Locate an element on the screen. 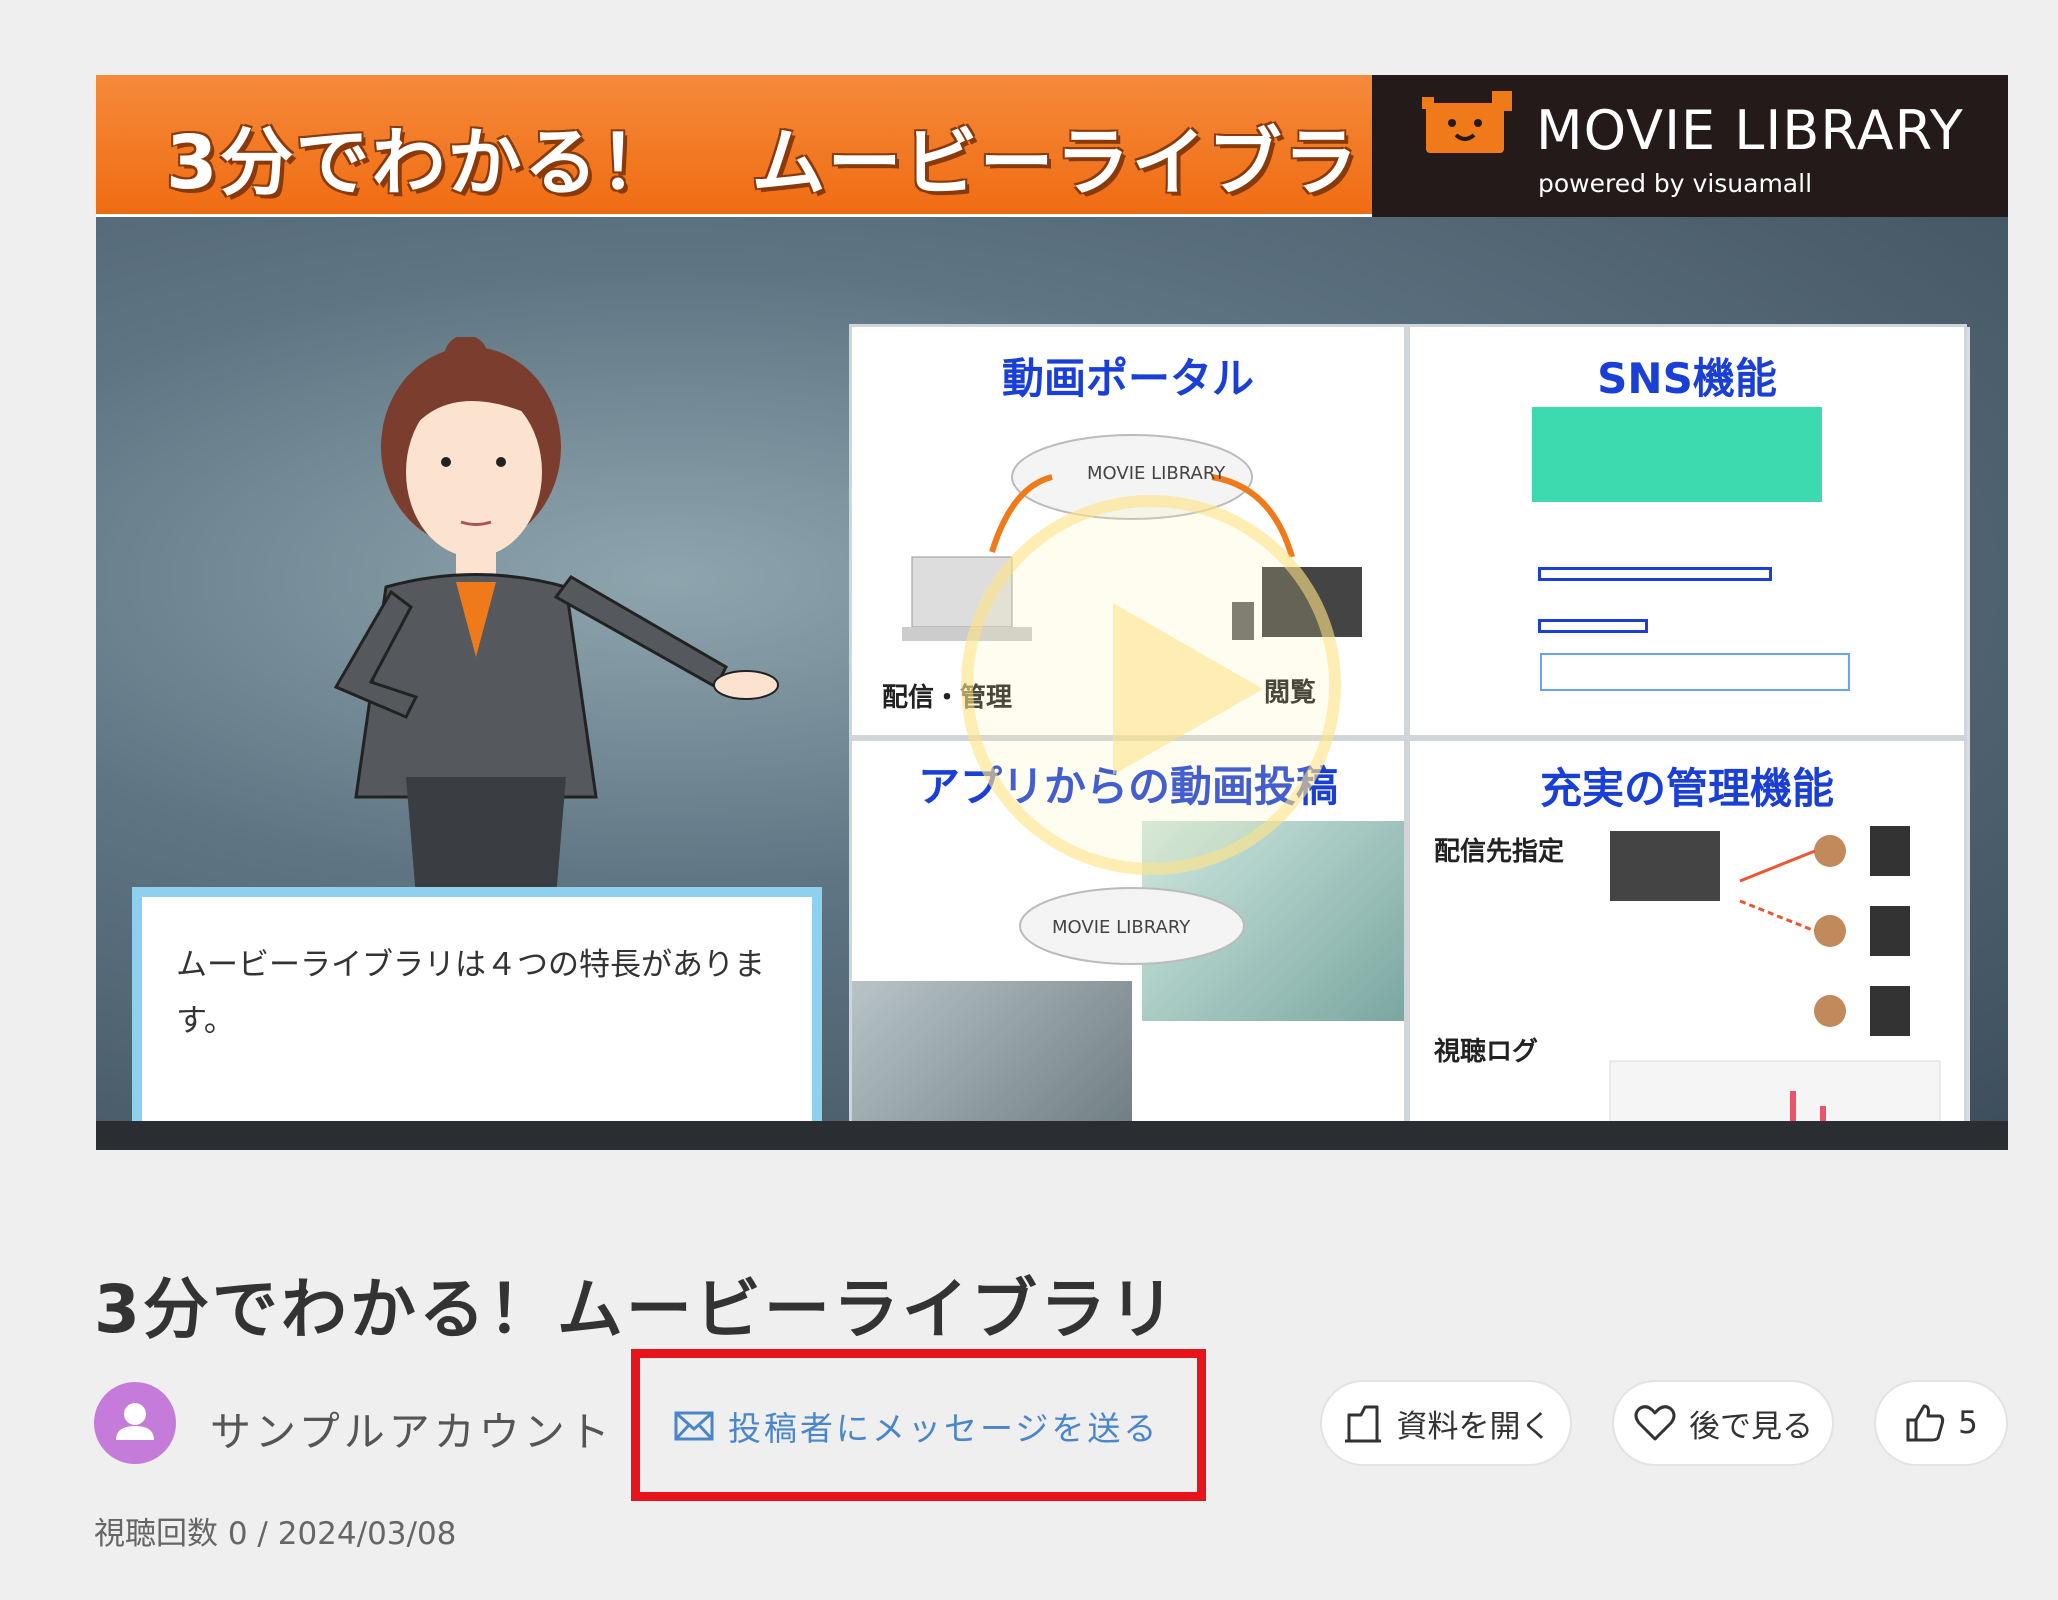 The height and width of the screenshot is (1600, 2058). presenter-illustration is located at coordinates (556, 617).